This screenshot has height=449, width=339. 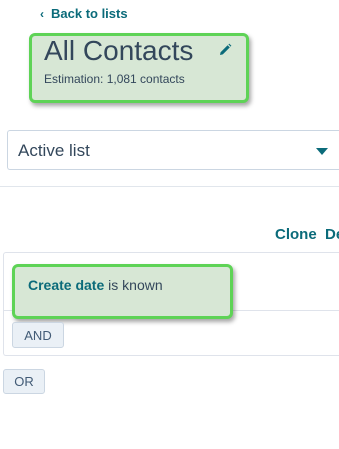 I want to click on chevron-left-icon: ‹, so click(x=42, y=13).